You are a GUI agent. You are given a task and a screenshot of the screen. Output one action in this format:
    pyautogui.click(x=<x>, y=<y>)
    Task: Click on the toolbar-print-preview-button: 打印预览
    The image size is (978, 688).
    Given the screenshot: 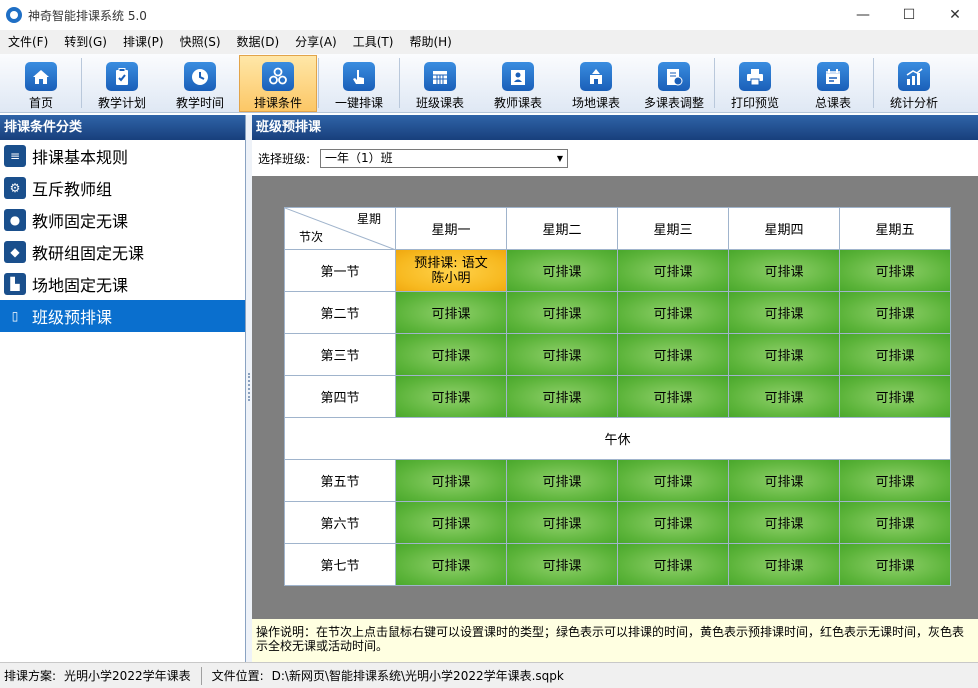 What is the action you would take?
    pyautogui.click(x=755, y=83)
    